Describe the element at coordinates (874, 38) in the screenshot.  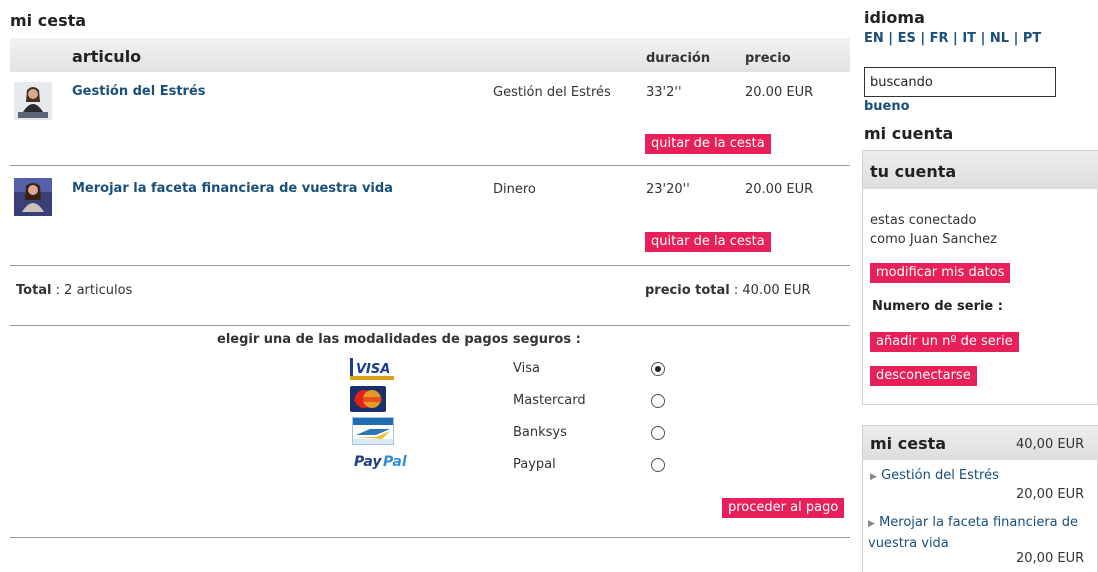
I see `lang-link-en: EN` at that location.